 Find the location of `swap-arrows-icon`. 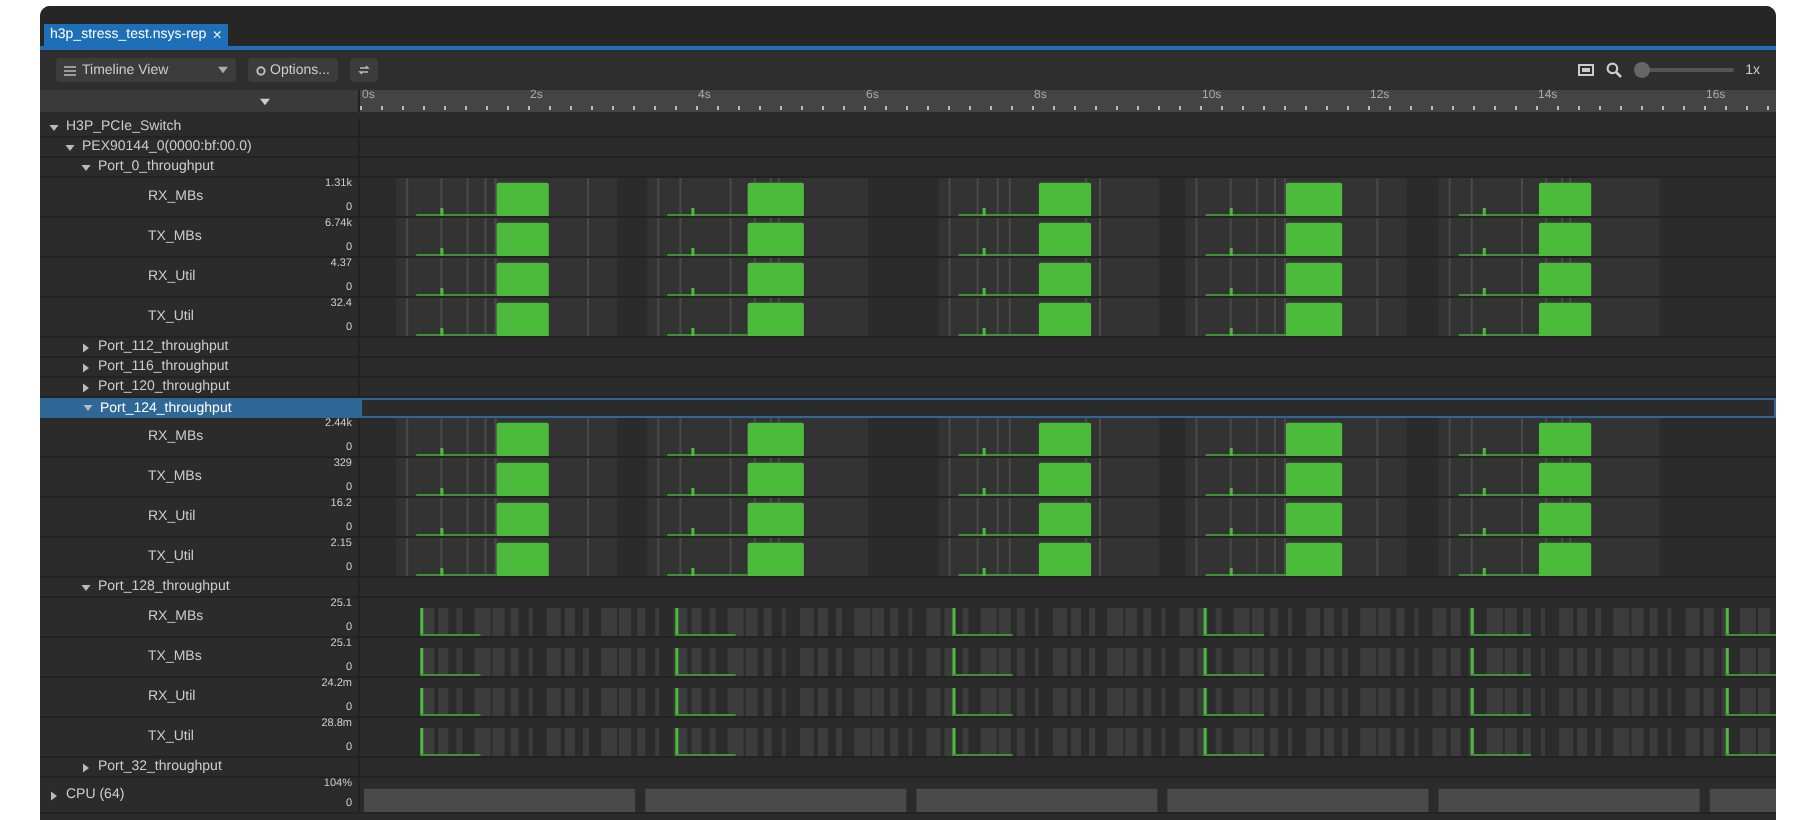

swap-arrows-icon is located at coordinates (363, 70).